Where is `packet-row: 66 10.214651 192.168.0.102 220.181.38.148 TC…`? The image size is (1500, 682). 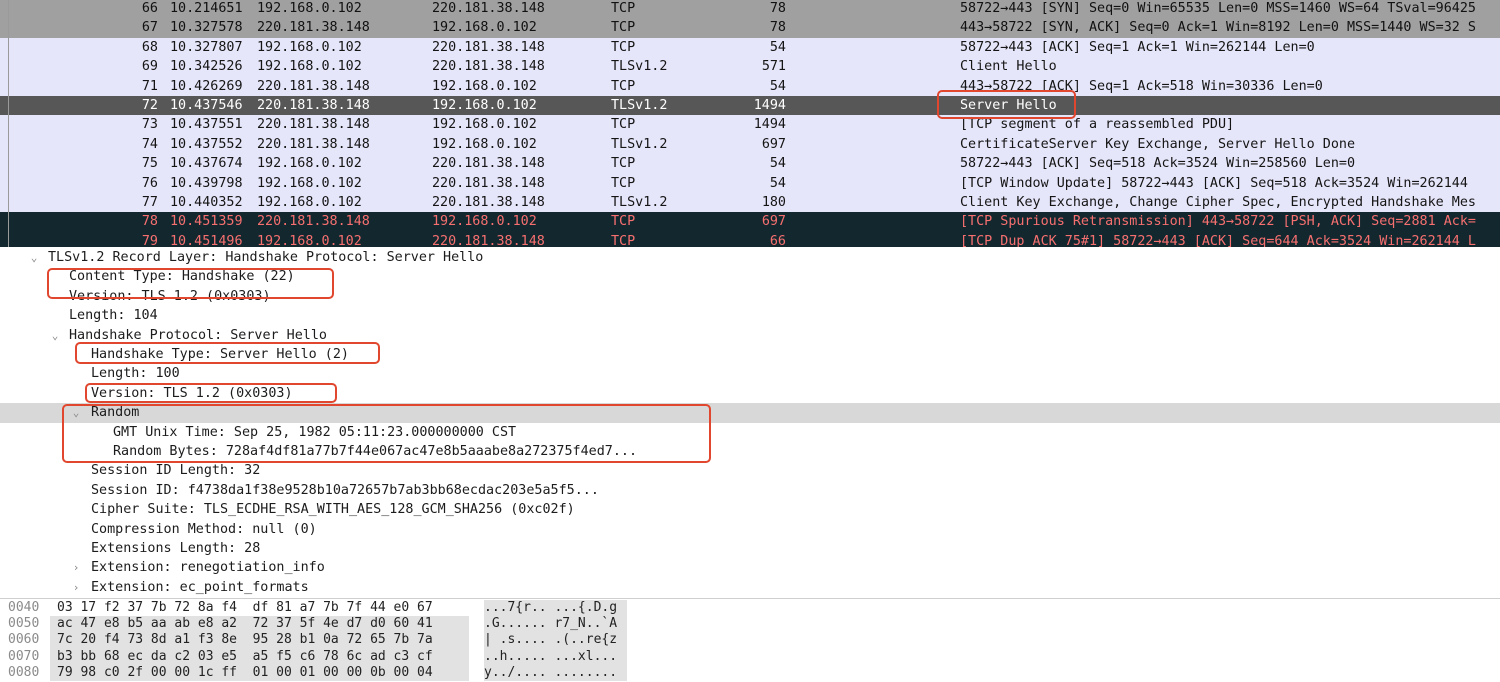 packet-row: 66 10.214651 192.168.0.102 220.181.38.148 TC… is located at coordinates (750, 9).